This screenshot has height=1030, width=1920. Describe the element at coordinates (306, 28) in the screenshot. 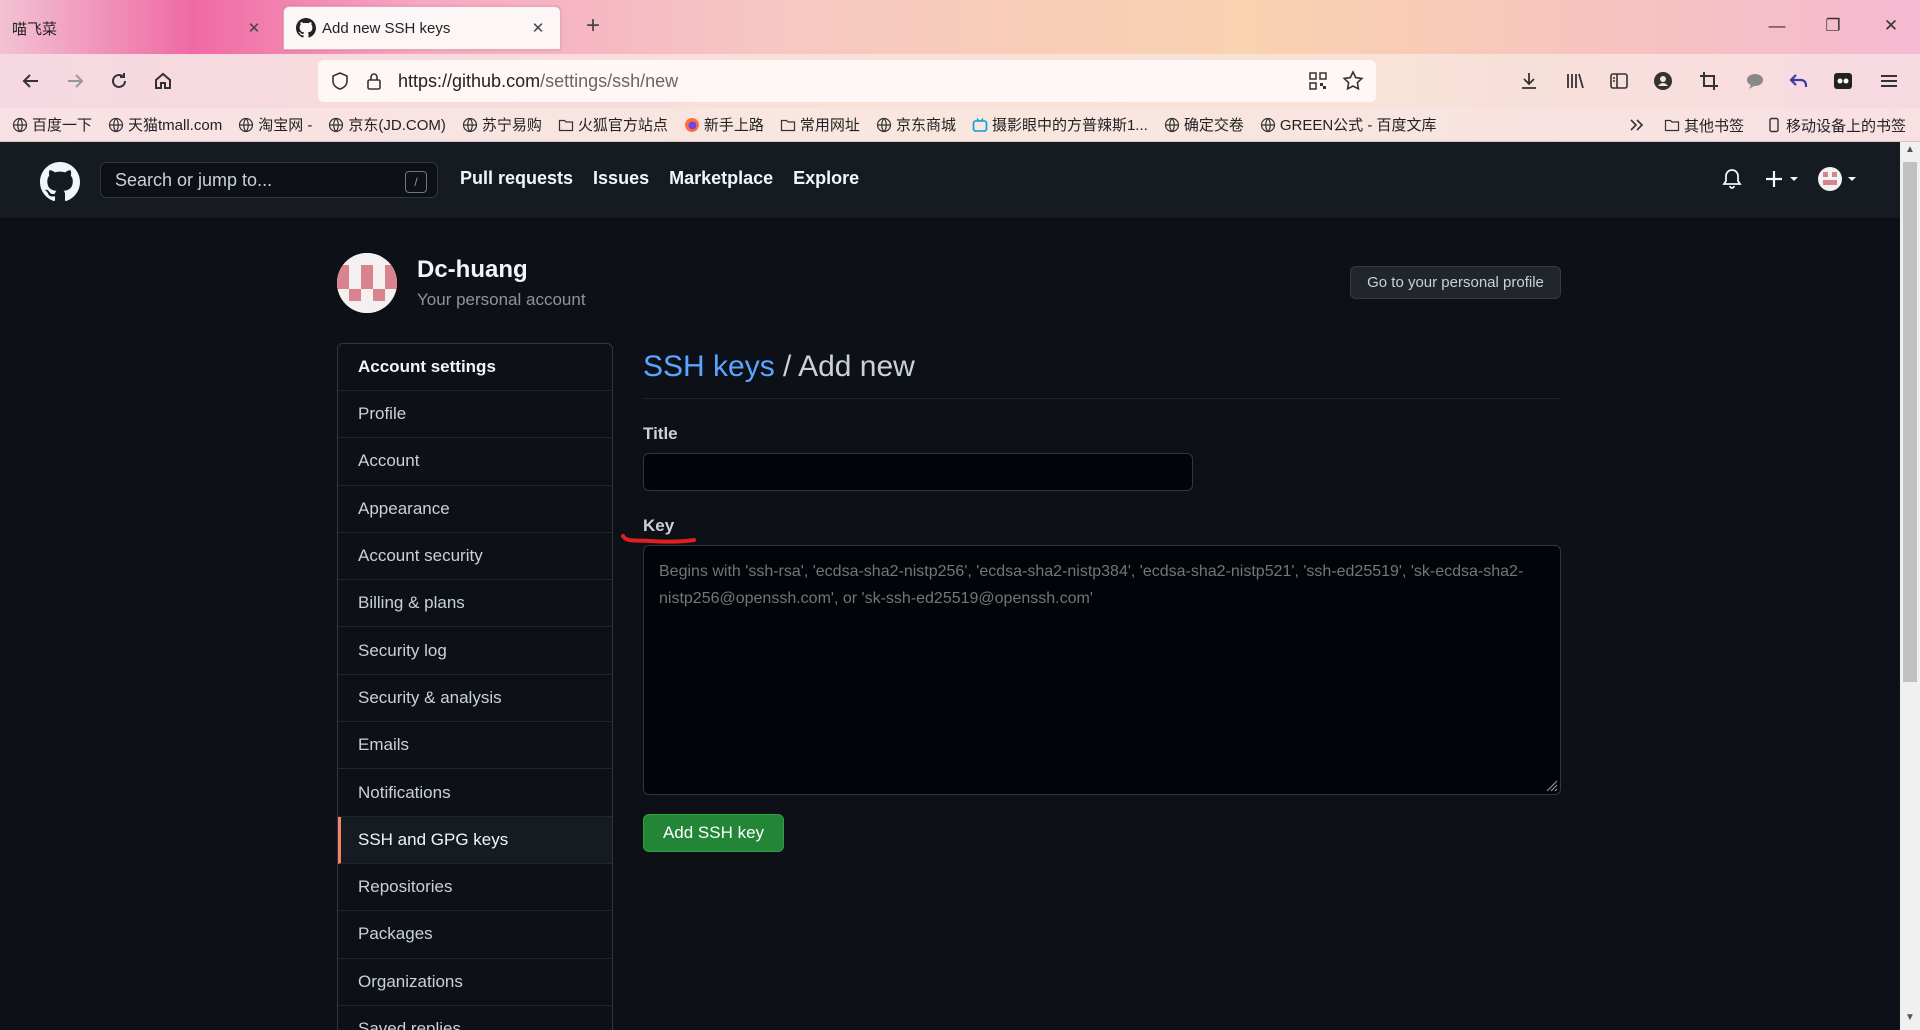

I see `github-icon` at that location.